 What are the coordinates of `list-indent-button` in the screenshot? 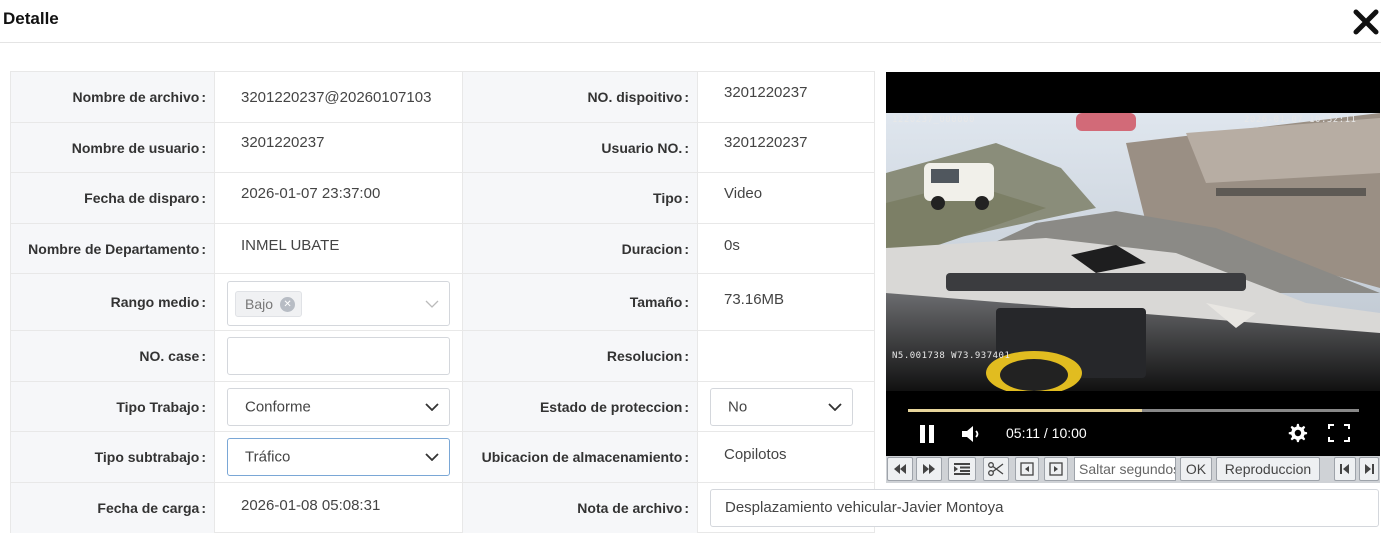 It's located at (962, 469).